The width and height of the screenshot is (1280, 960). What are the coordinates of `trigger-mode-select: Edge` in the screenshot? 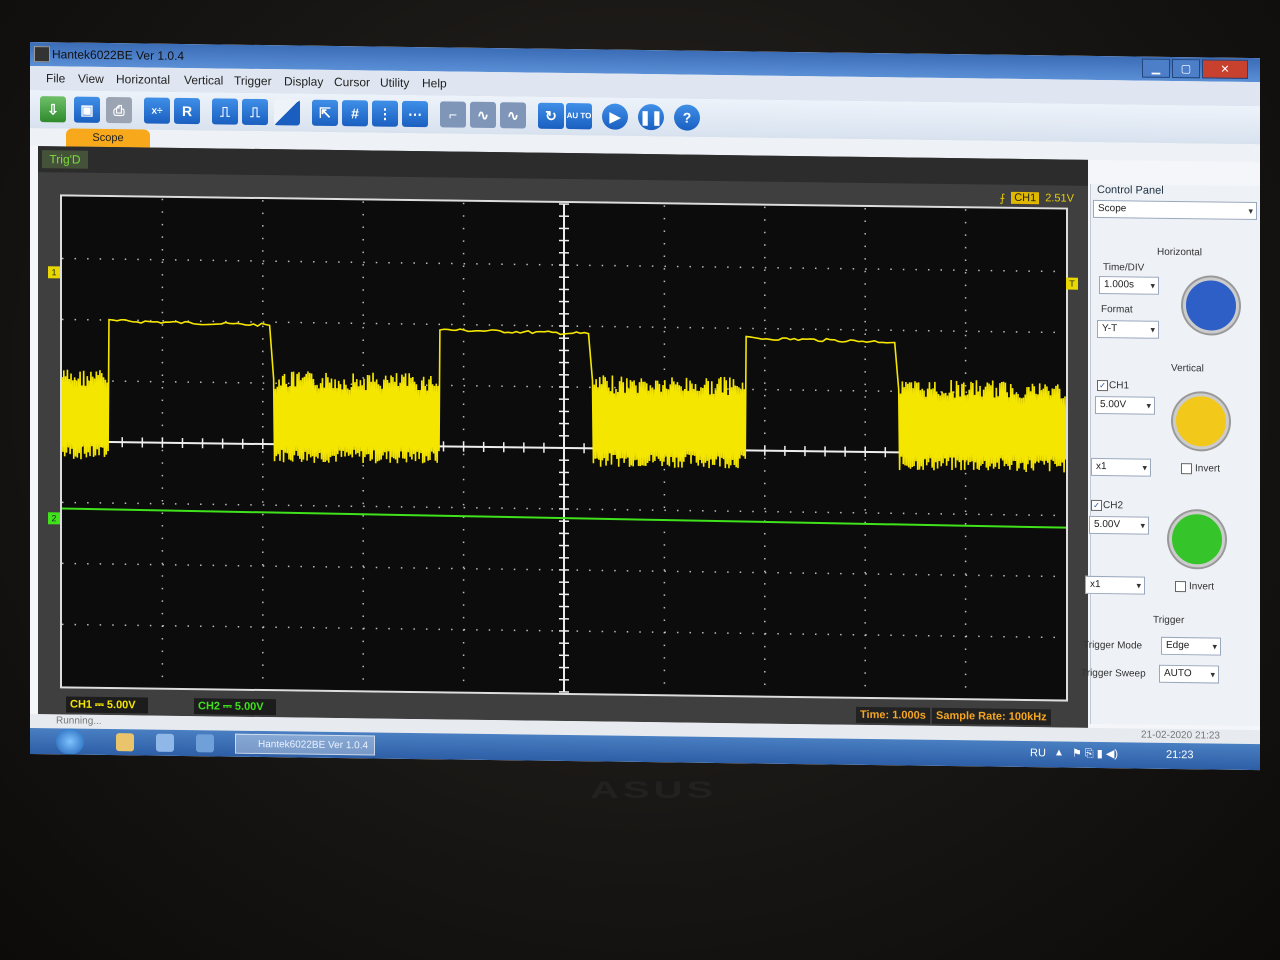 It's located at (1191, 646).